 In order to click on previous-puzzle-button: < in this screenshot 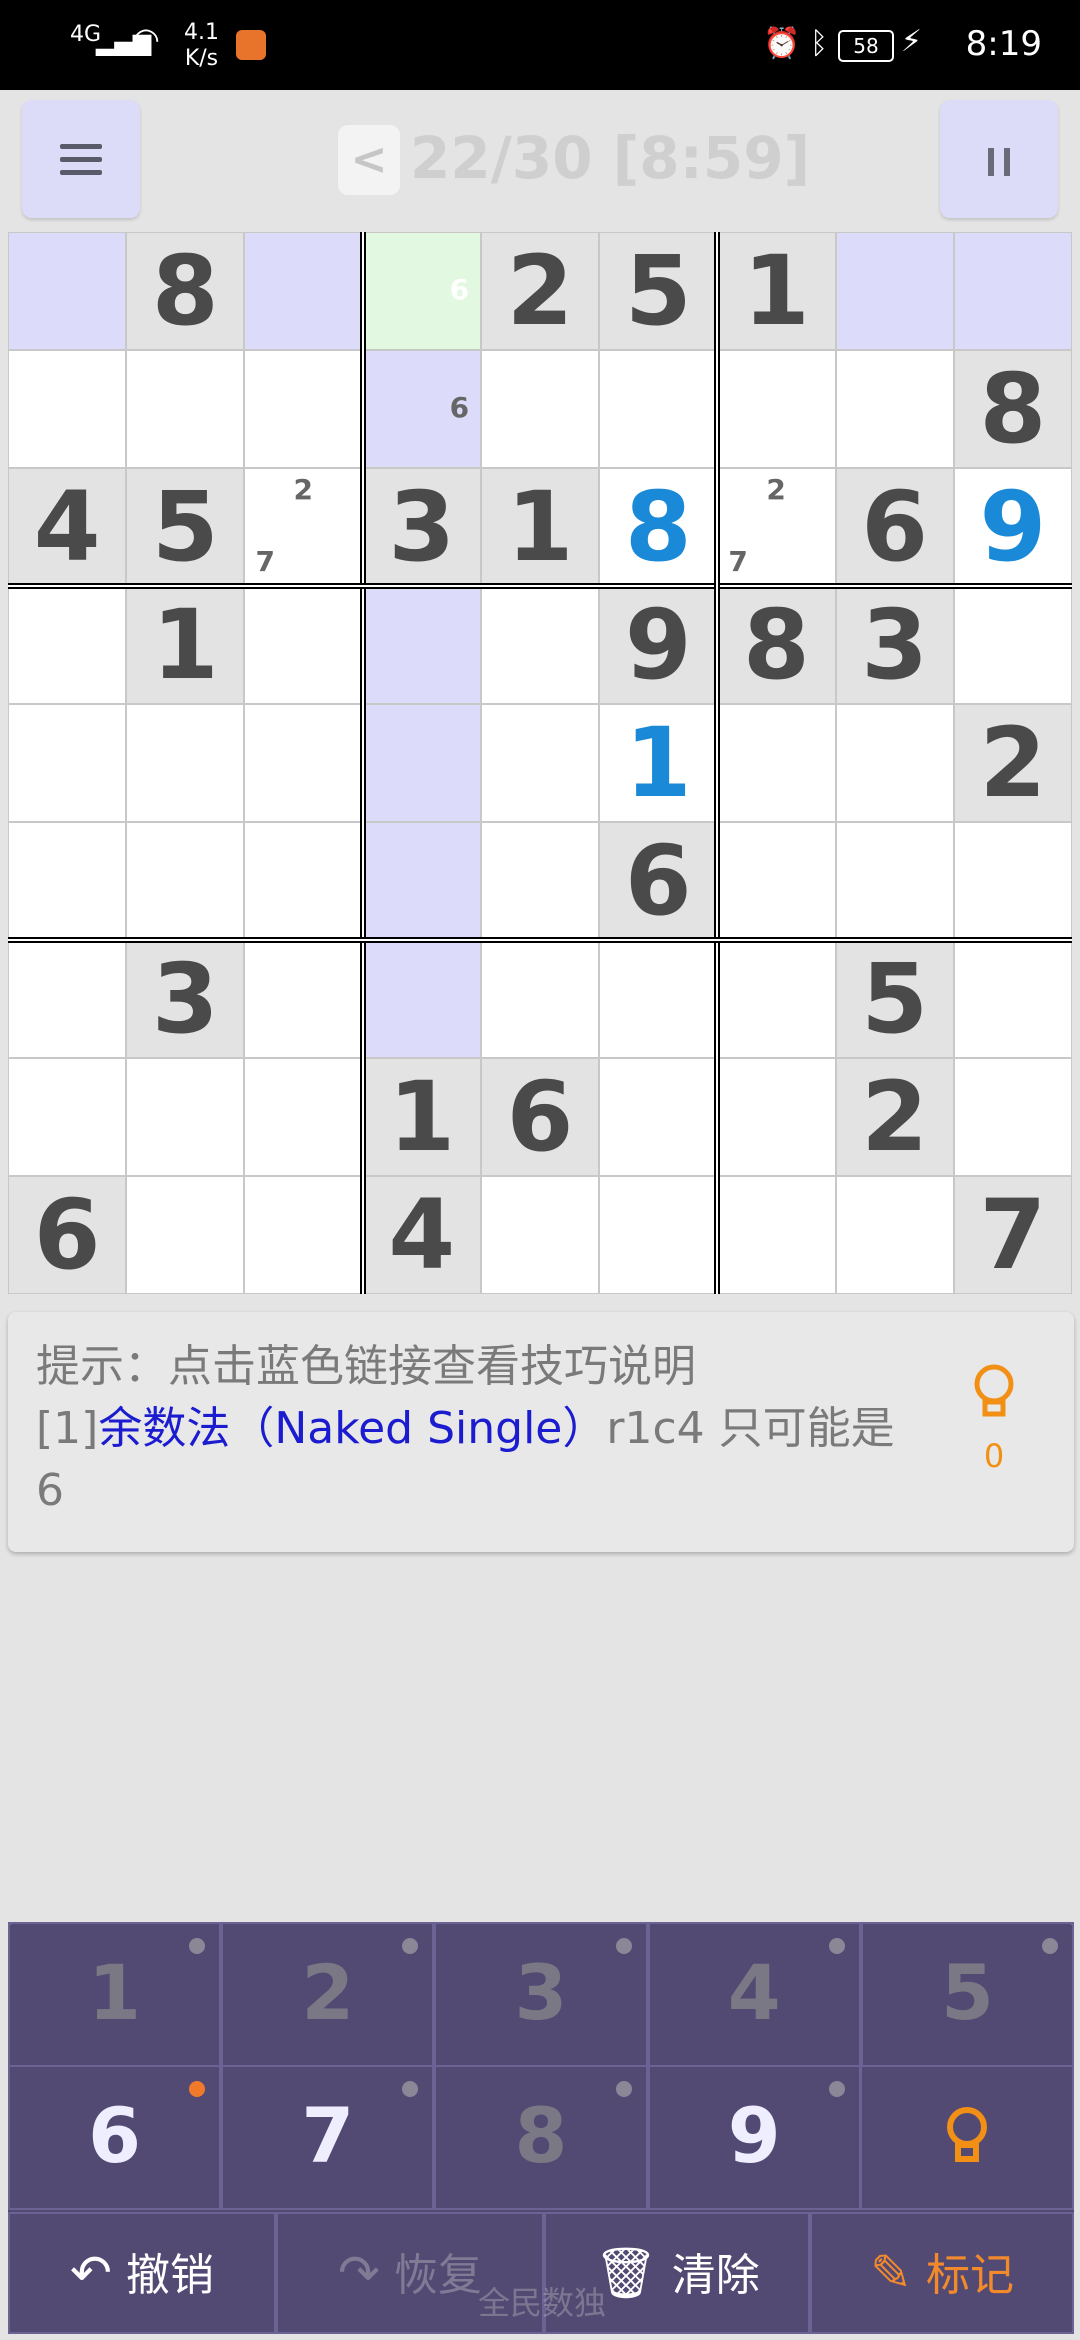, I will do `click(369, 160)`.